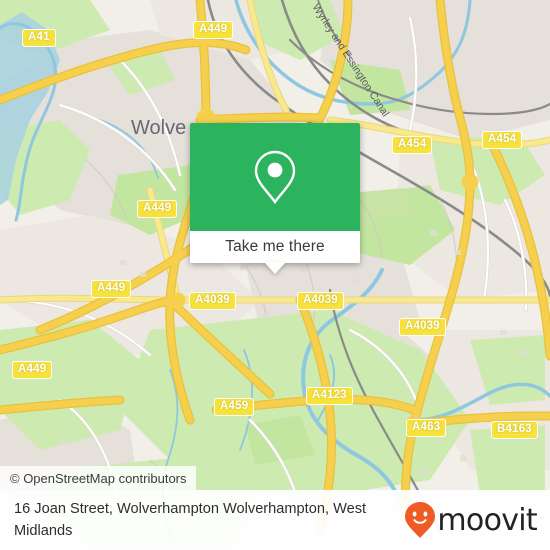 This screenshot has width=550, height=550. I want to click on moovit-smiley-pin-icon, so click(420, 520).